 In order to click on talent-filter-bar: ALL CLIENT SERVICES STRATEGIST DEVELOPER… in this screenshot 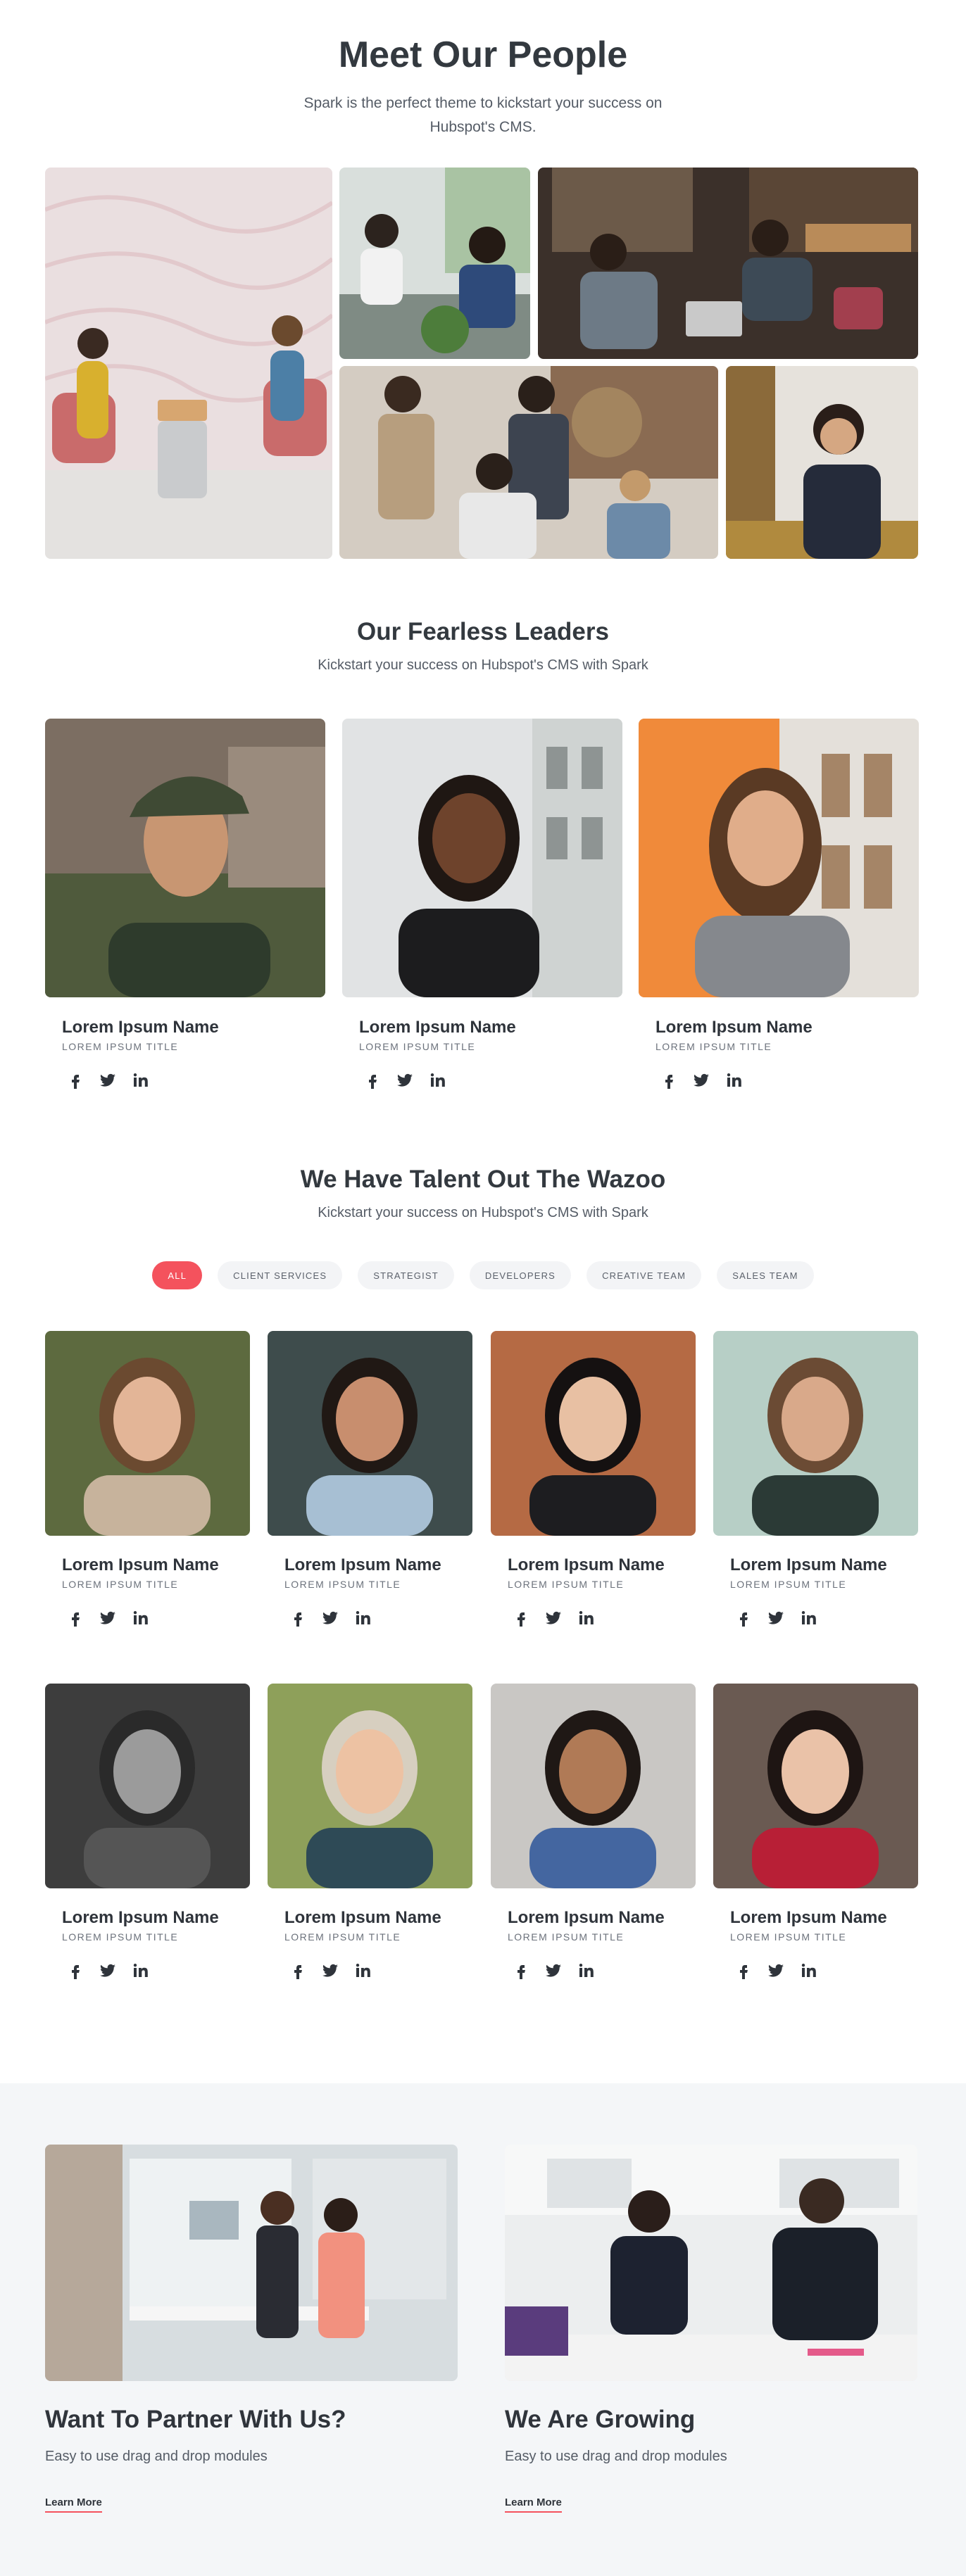, I will do `click(483, 1275)`.